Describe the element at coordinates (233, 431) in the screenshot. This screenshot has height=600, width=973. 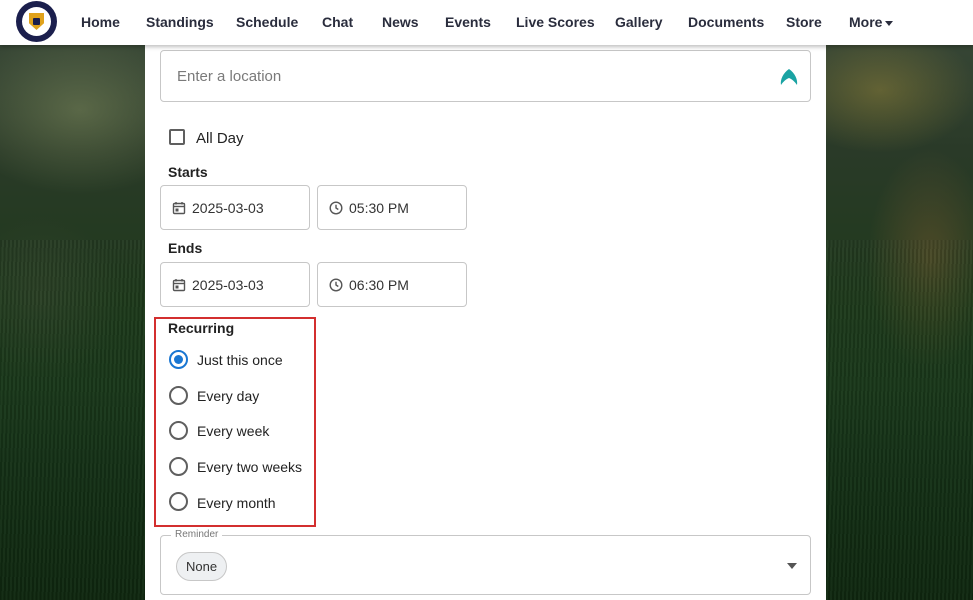
I see `radio-label-every-week: Every week` at that location.